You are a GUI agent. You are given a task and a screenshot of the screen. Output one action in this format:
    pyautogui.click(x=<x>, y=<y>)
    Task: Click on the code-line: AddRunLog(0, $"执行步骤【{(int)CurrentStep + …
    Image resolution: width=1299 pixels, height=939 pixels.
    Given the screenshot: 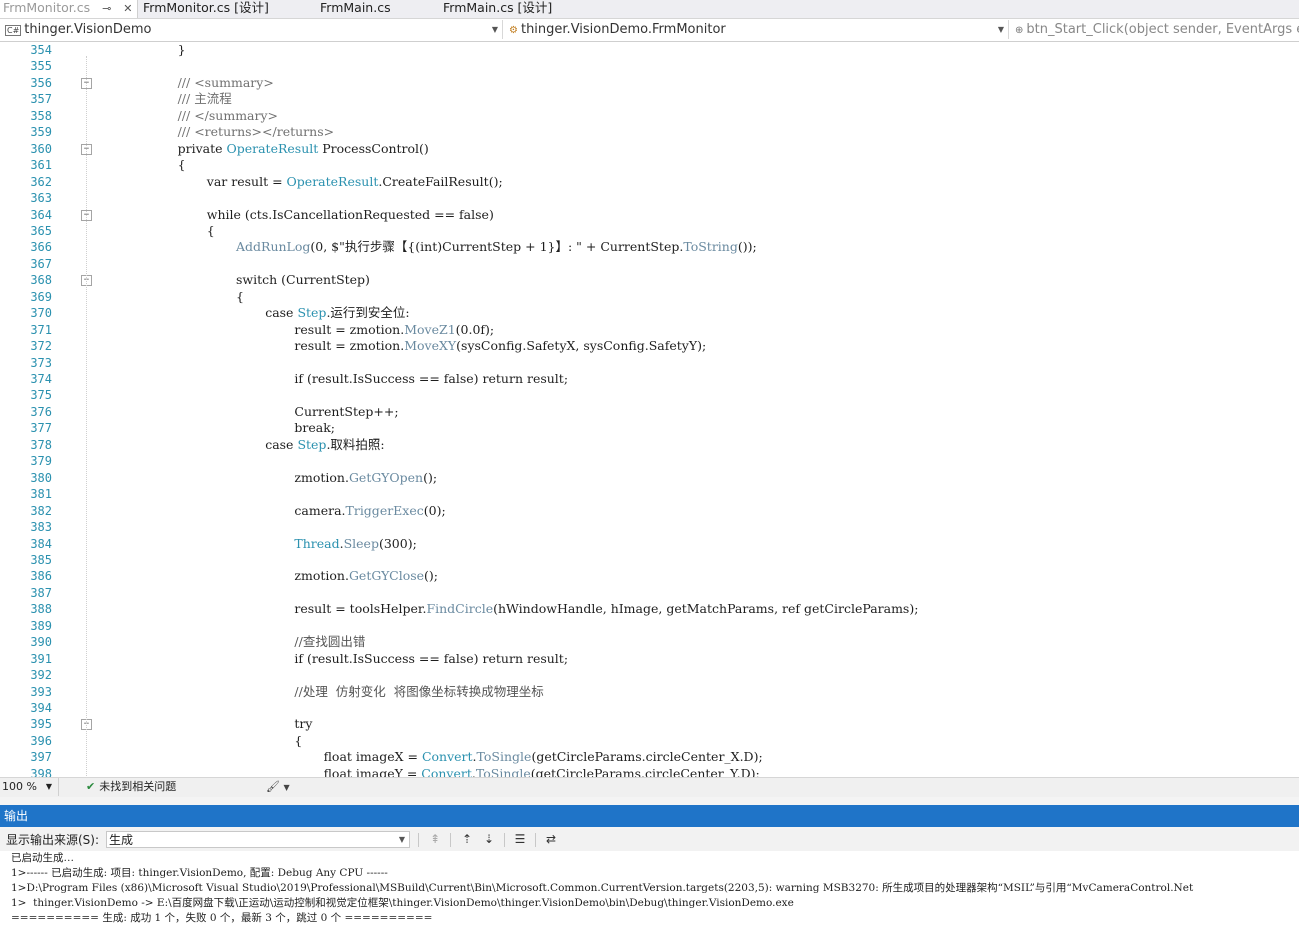 What is the action you would take?
    pyautogui.click(x=496, y=247)
    